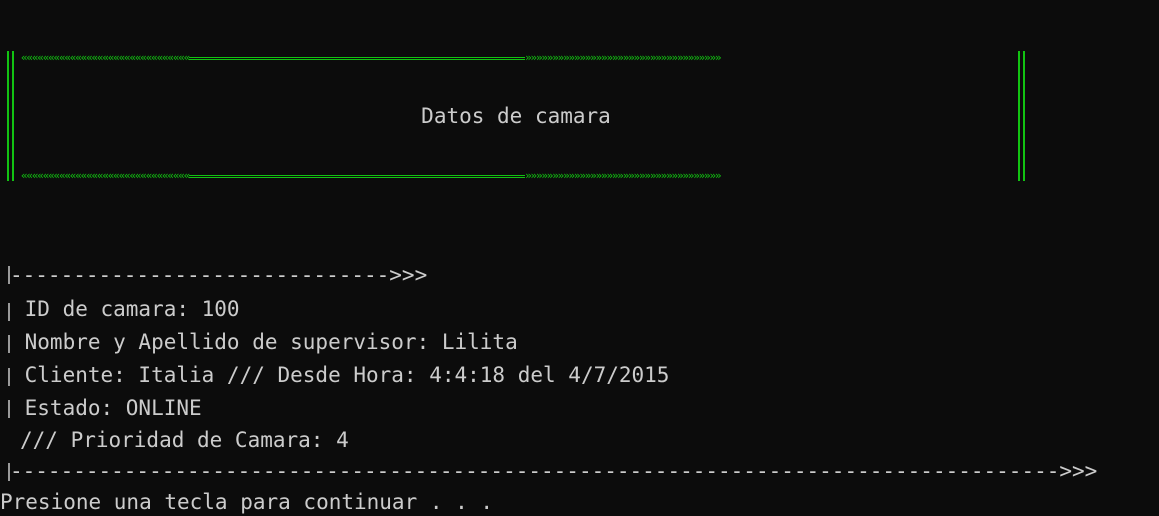  What do you see at coordinates (623, 58) in the screenshot?
I see `frame-top-right-chevrons: »»»»»»»»»»»»»»»»»»»»»»»»»»»»»»»»»»»»` at bounding box center [623, 58].